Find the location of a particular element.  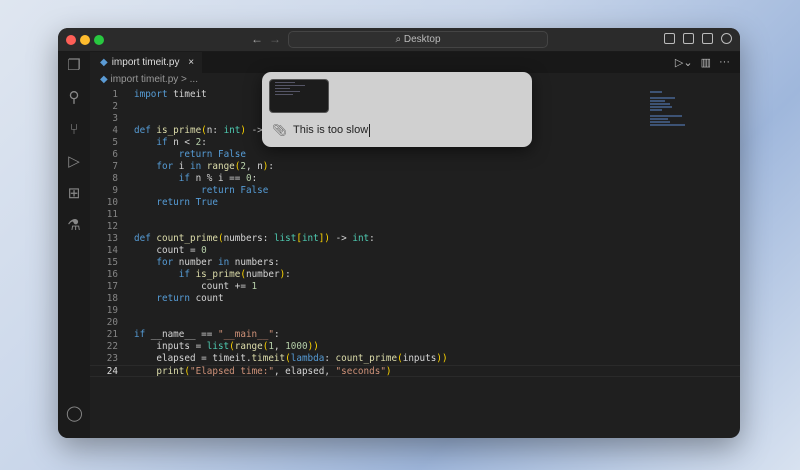

code-token: False is located at coordinates (254, 190).